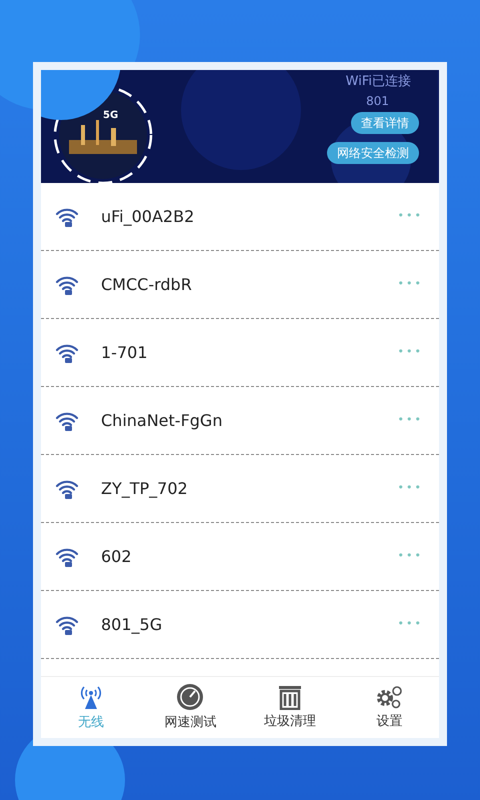  Describe the element at coordinates (389, 697) in the screenshot. I see `gears-icon` at that location.